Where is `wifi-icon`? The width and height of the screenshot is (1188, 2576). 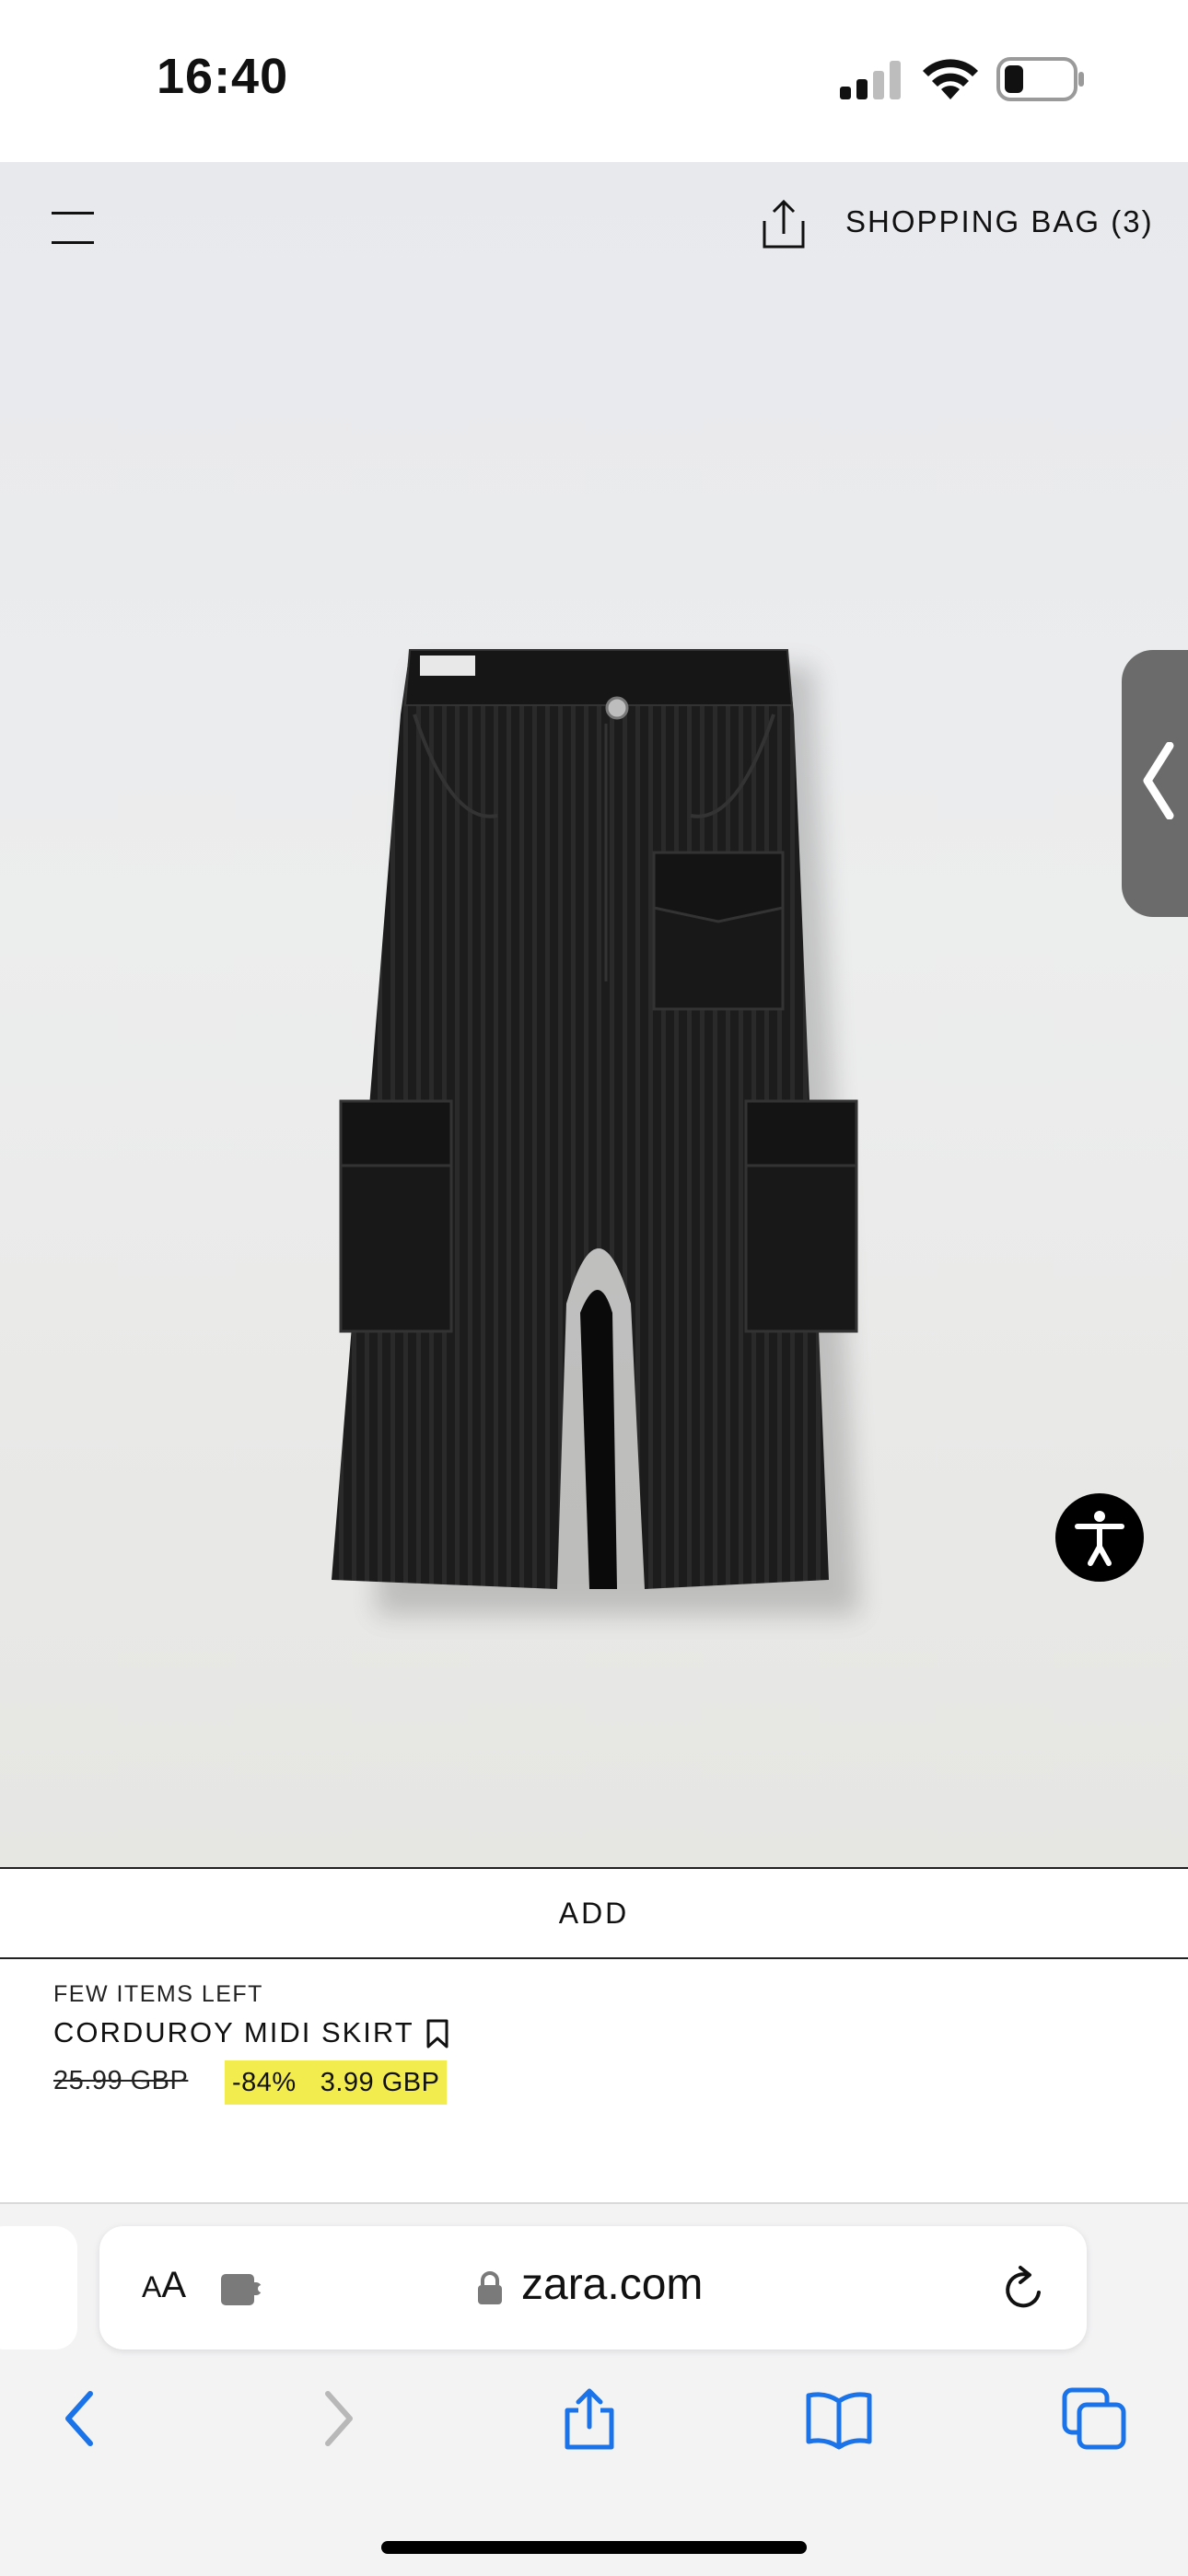
wifi-icon is located at coordinates (951, 79).